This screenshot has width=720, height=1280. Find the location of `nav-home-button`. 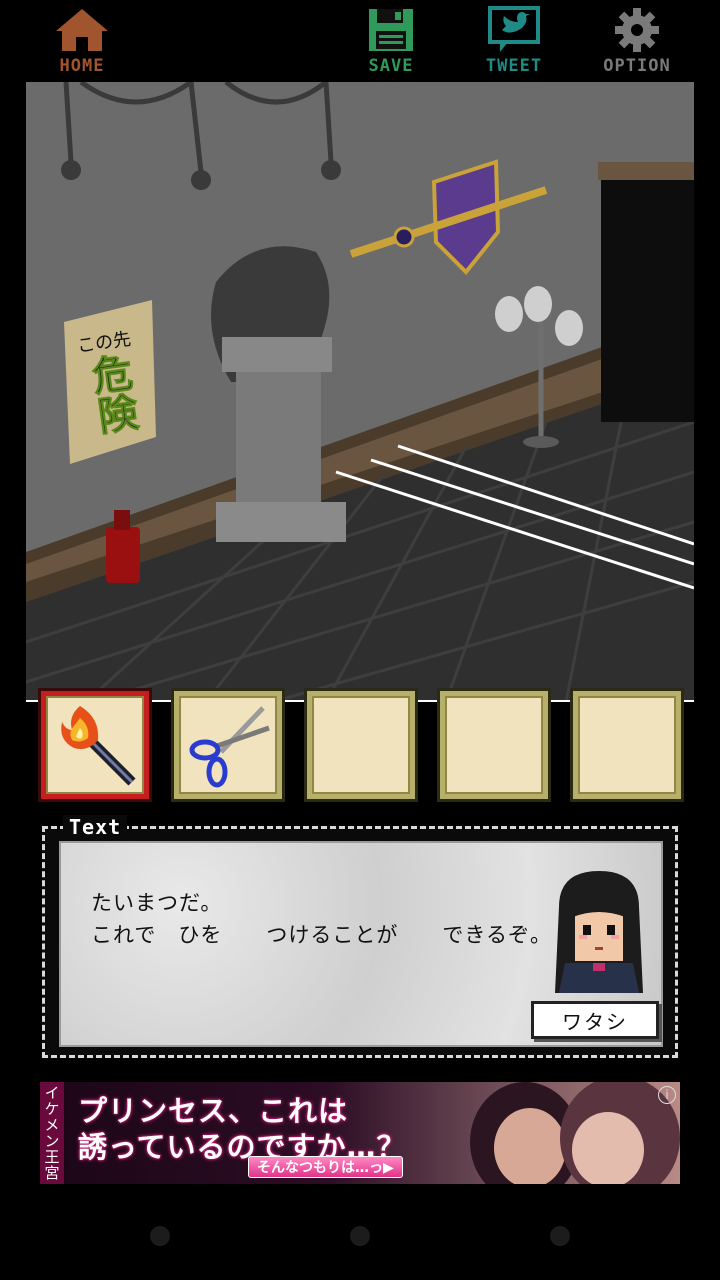

nav-home-button is located at coordinates (360, 1236).